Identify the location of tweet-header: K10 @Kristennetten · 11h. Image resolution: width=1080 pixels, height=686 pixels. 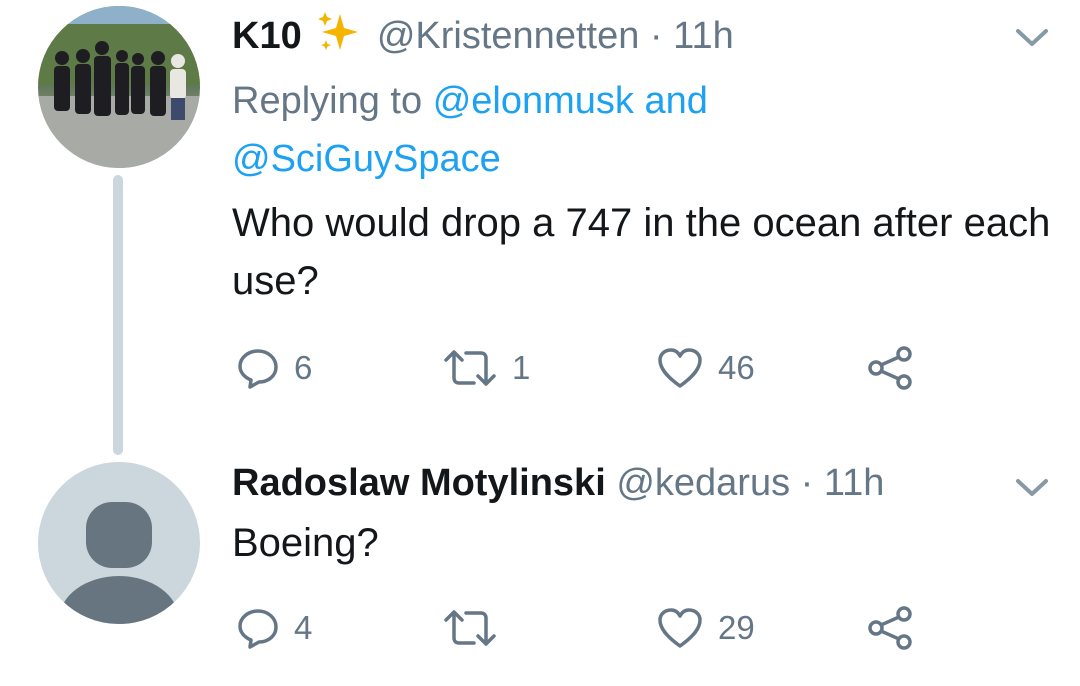
(483, 37).